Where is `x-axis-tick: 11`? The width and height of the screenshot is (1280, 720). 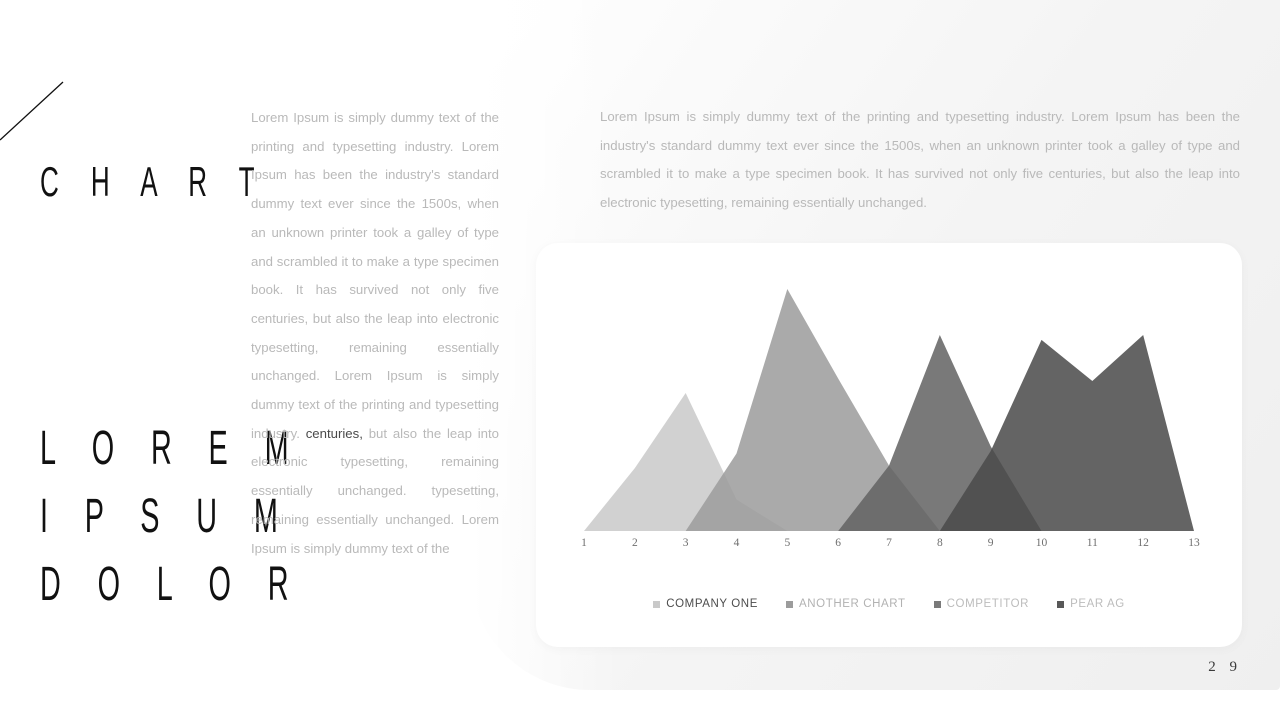 x-axis-tick: 11 is located at coordinates (1092, 543).